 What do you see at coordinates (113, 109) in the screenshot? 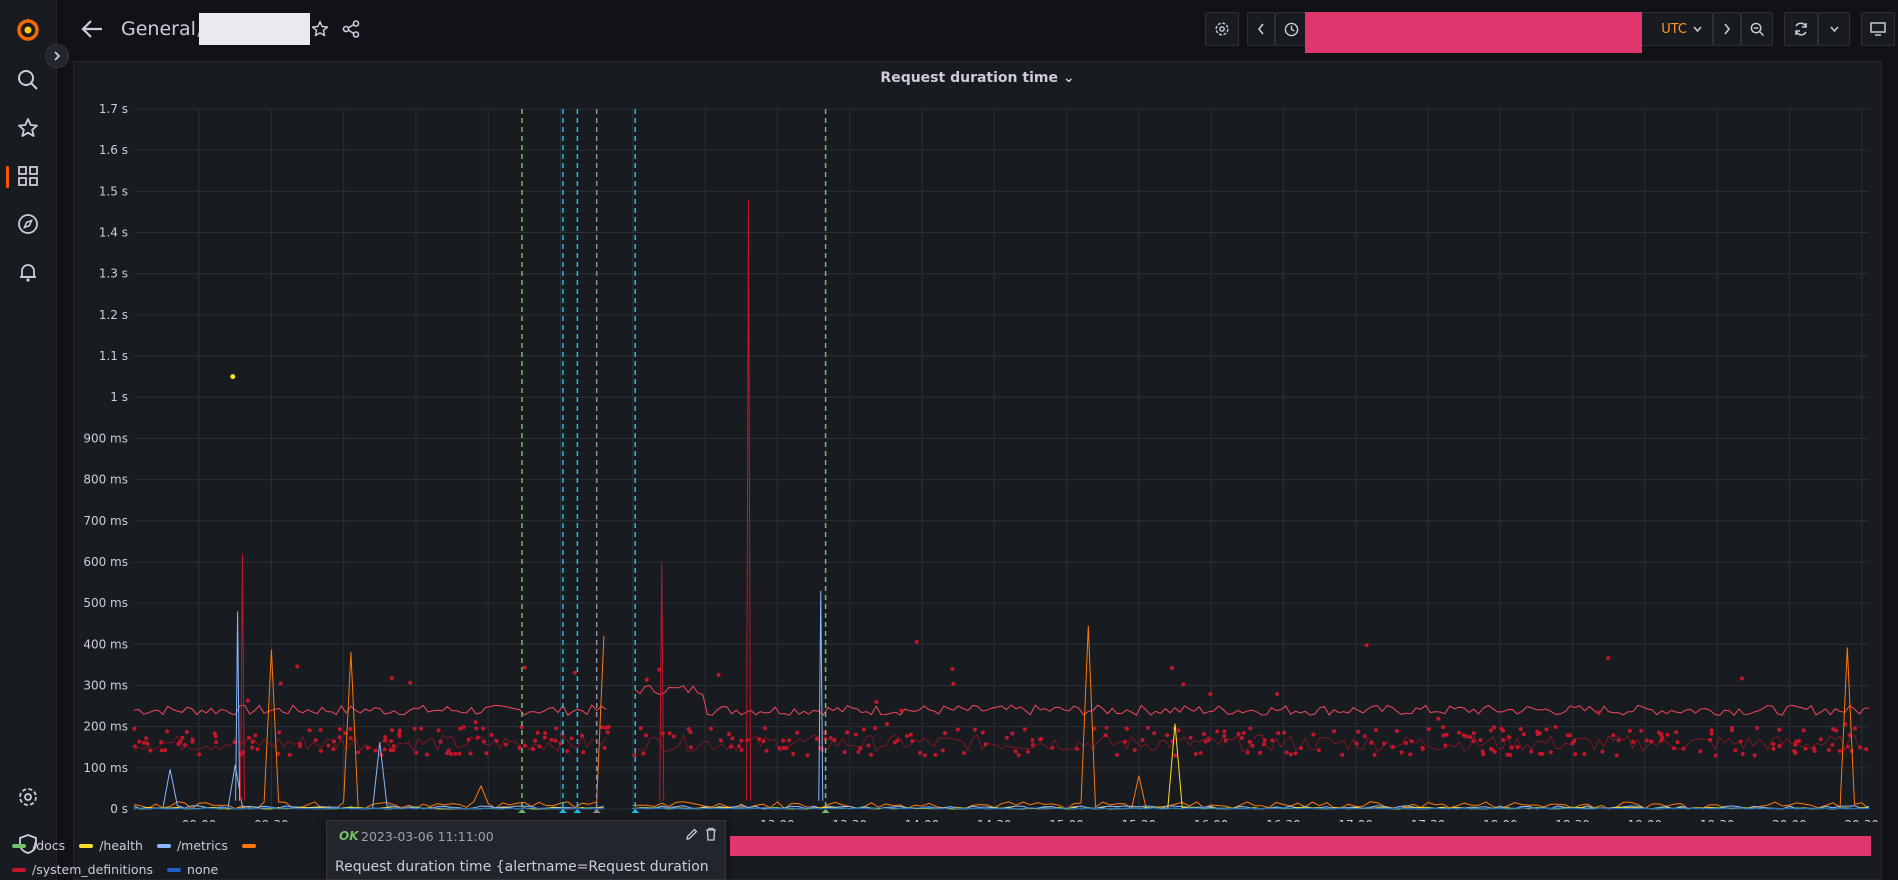
I see `y-tick-label: 1.7 s` at bounding box center [113, 109].